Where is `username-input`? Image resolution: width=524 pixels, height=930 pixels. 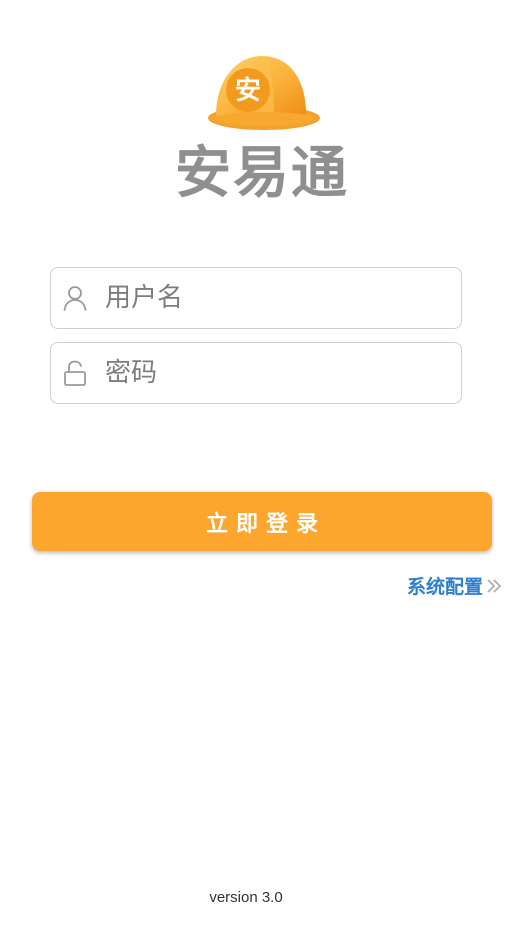 username-input is located at coordinates (270, 298).